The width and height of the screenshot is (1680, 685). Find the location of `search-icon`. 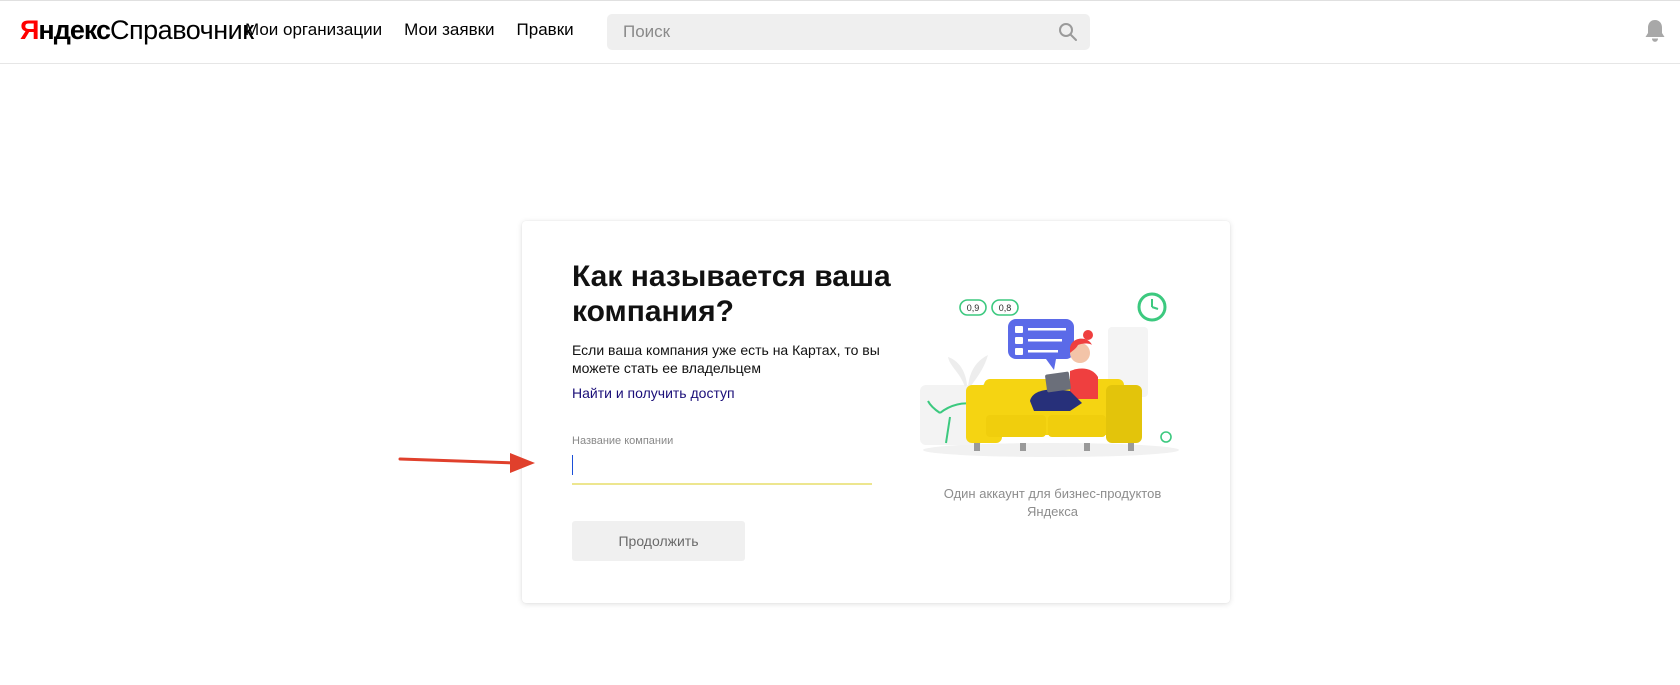

search-icon is located at coordinates (1068, 32).